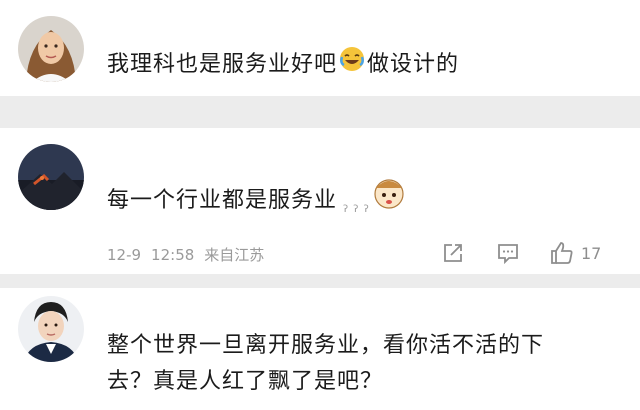 The height and width of the screenshot is (410, 640). Describe the element at coordinates (326, 345) in the screenshot. I see `comment-text-3-line1: 整个世界一旦离开服务业，看你活不活的下` at that location.